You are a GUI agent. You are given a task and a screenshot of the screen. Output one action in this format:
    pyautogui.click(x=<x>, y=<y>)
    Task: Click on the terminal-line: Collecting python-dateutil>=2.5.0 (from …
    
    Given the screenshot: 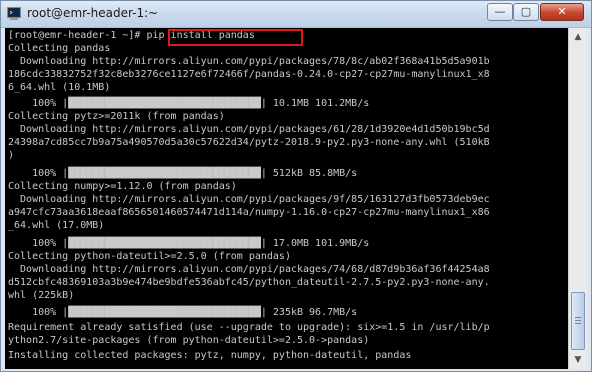 What is the action you would take?
    pyautogui.click(x=149, y=256)
    